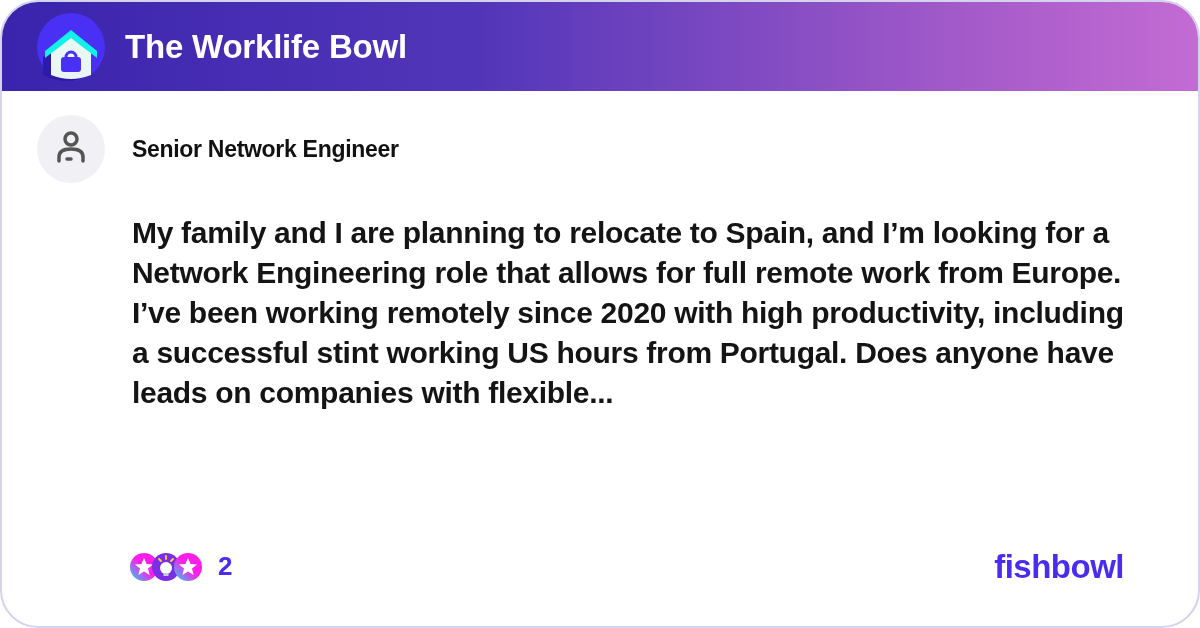  What do you see at coordinates (265, 149) in the screenshot?
I see `author-job-title: Senior Network Engineer` at bounding box center [265, 149].